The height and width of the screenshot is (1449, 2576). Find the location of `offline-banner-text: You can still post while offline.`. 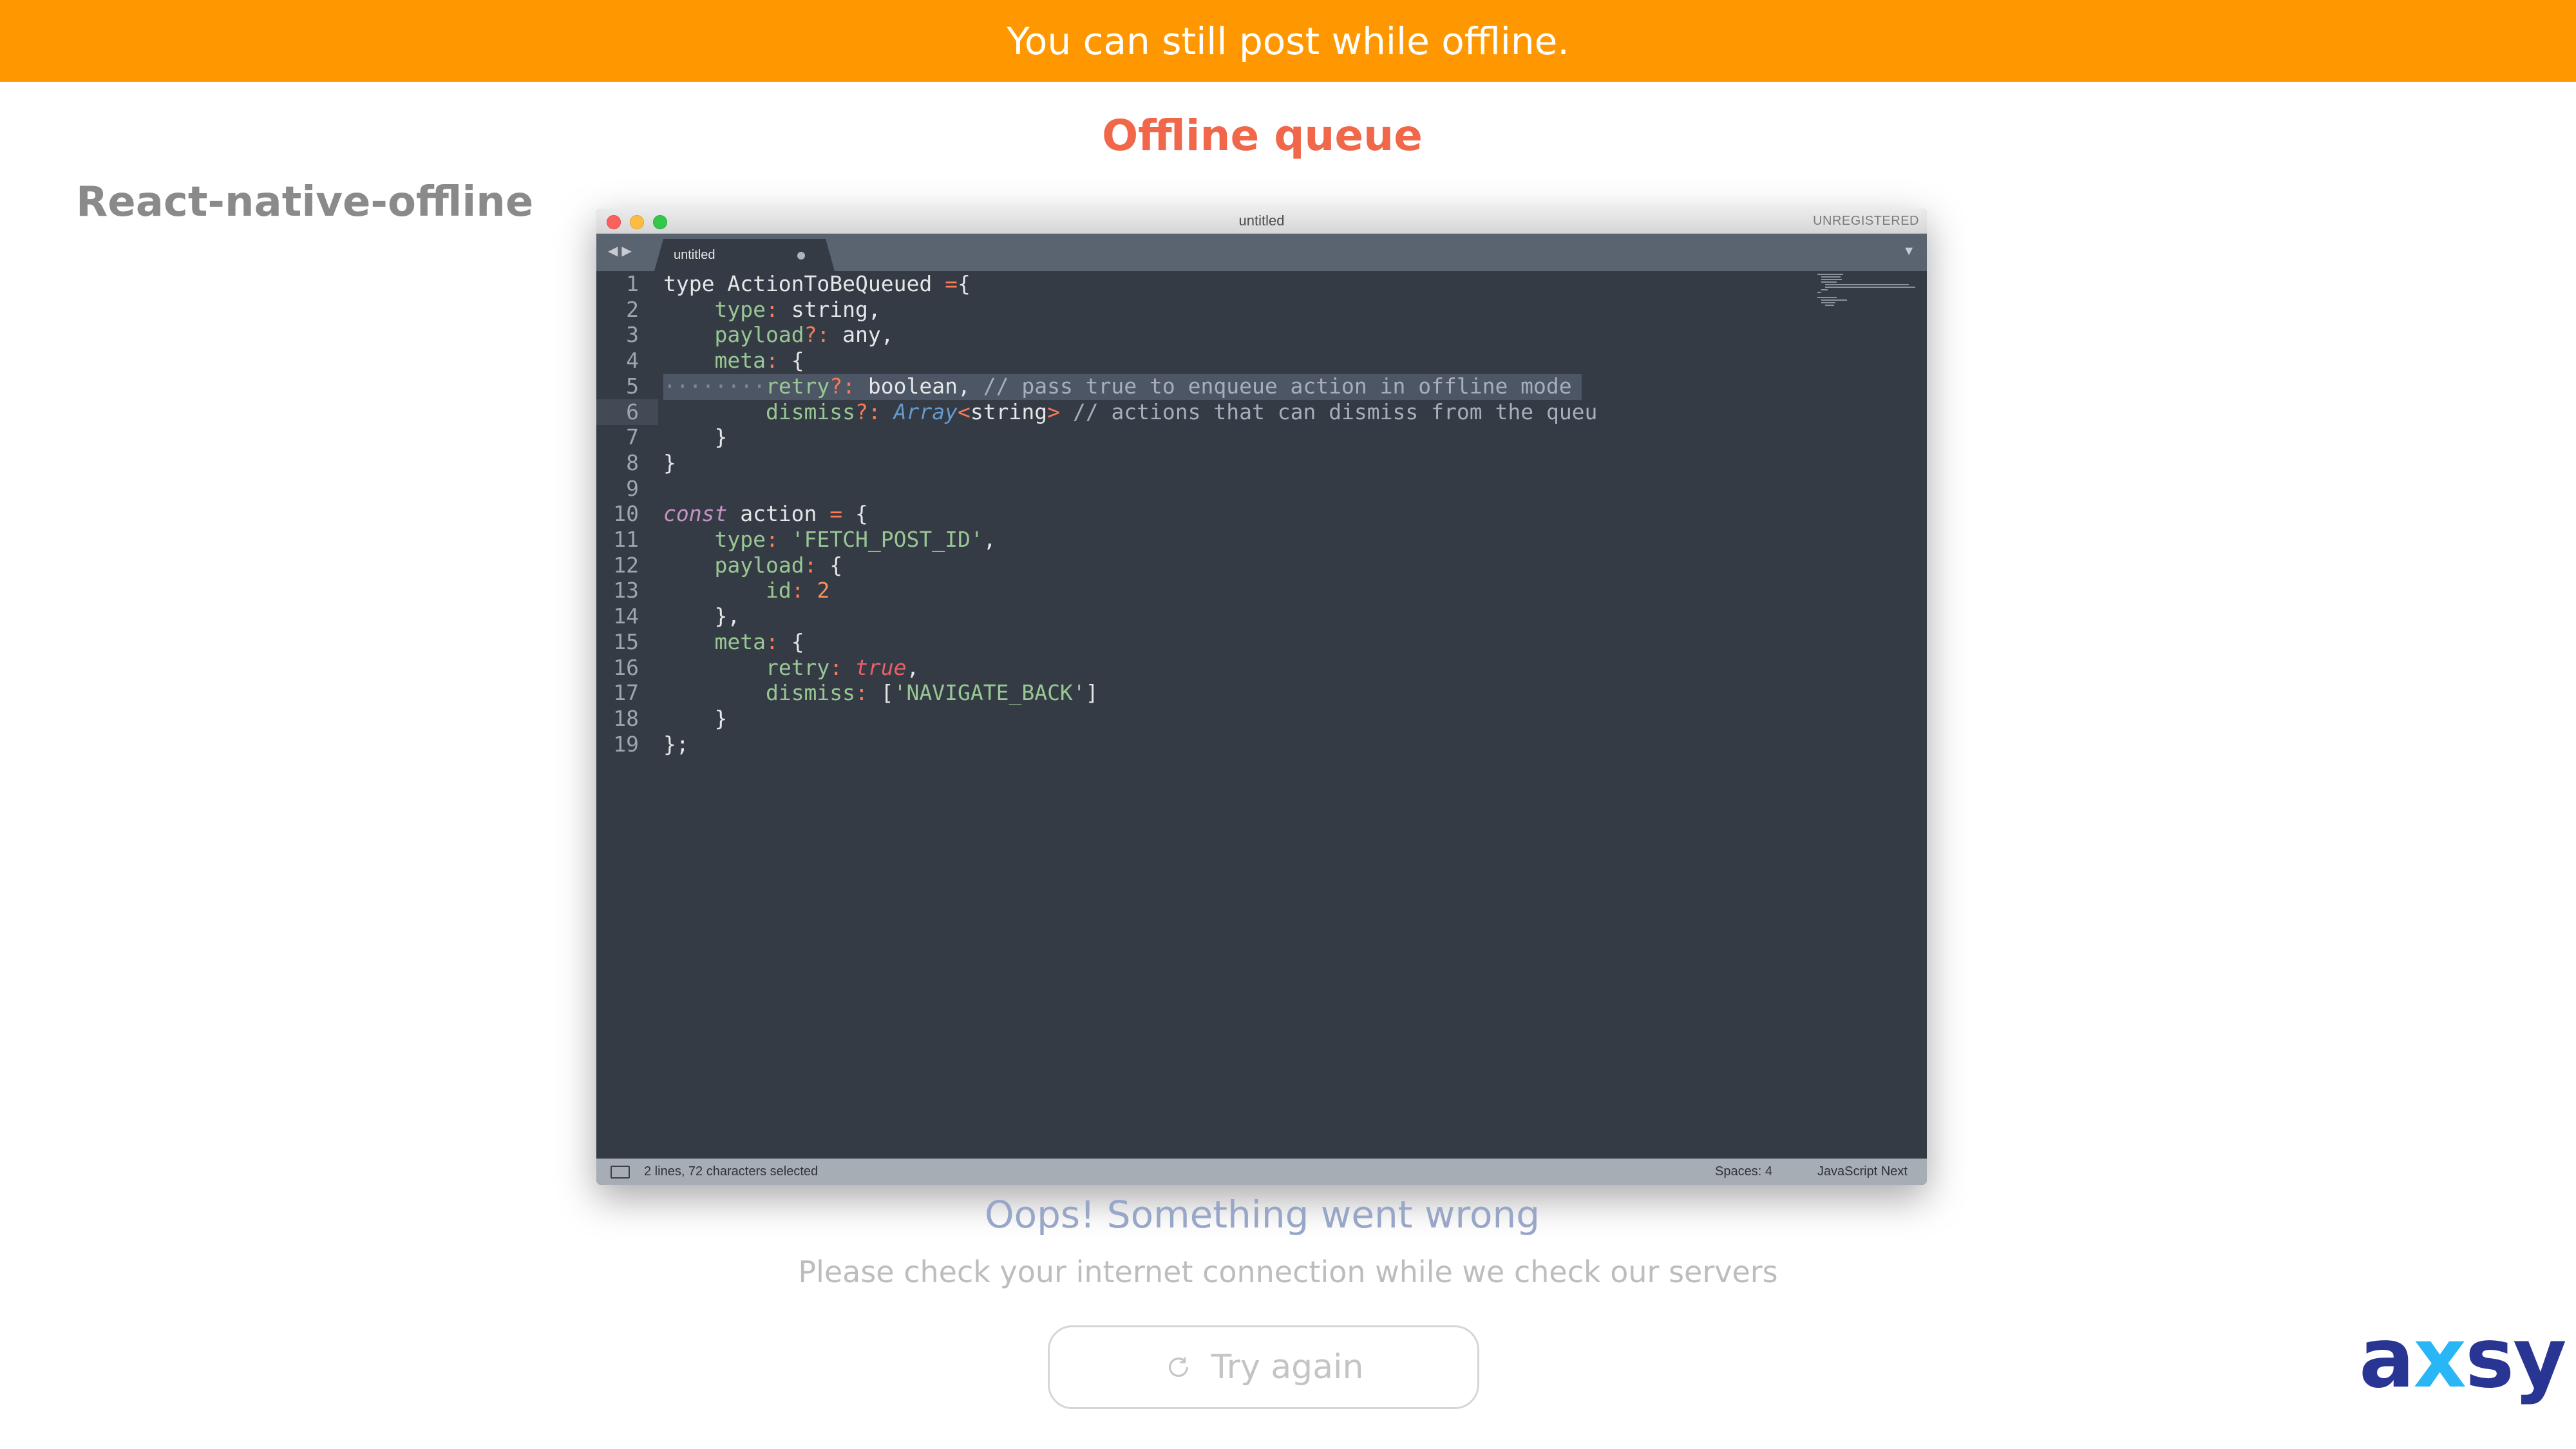

offline-banner-text: You can still post while offline. is located at coordinates (1288, 41).